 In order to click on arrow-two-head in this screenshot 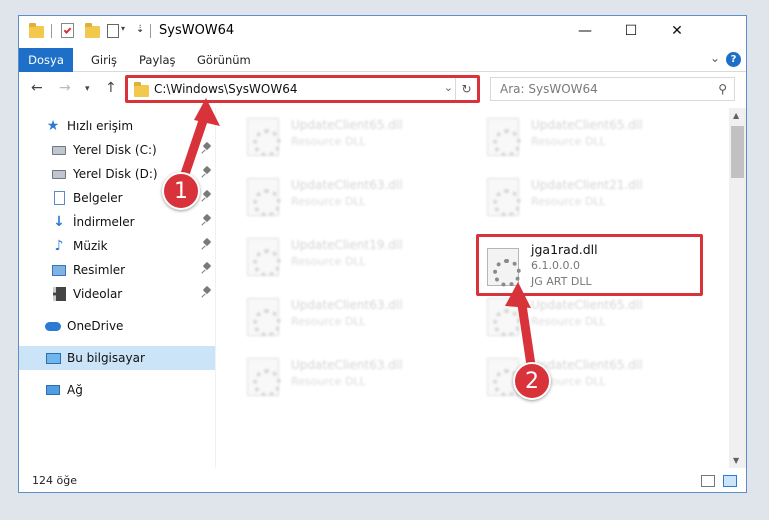, I will do `click(518, 295)`.